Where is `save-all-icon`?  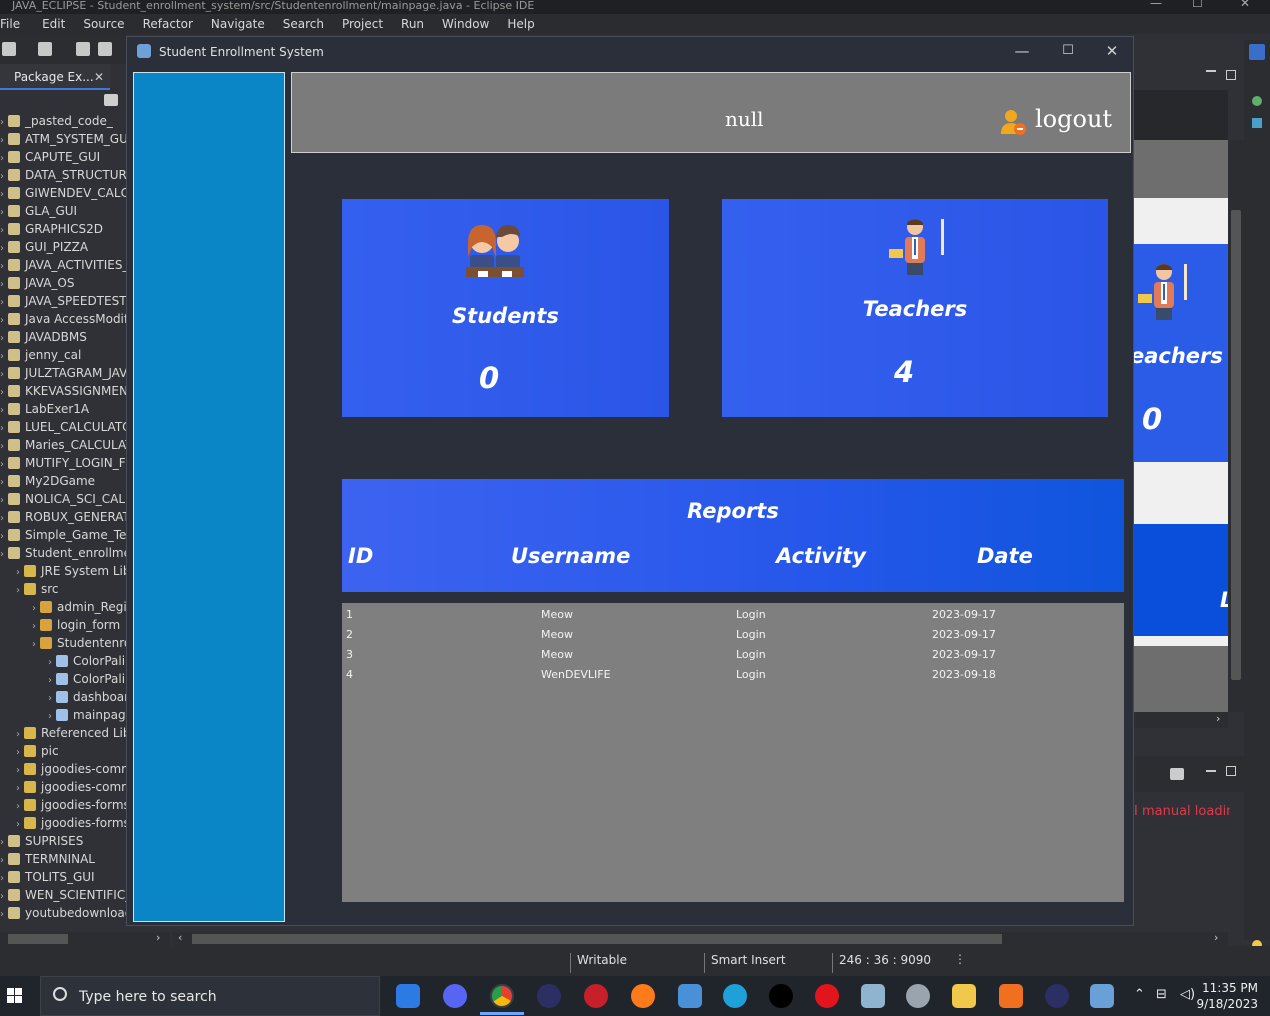
save-all-icon is located at coordinates (105, 49).